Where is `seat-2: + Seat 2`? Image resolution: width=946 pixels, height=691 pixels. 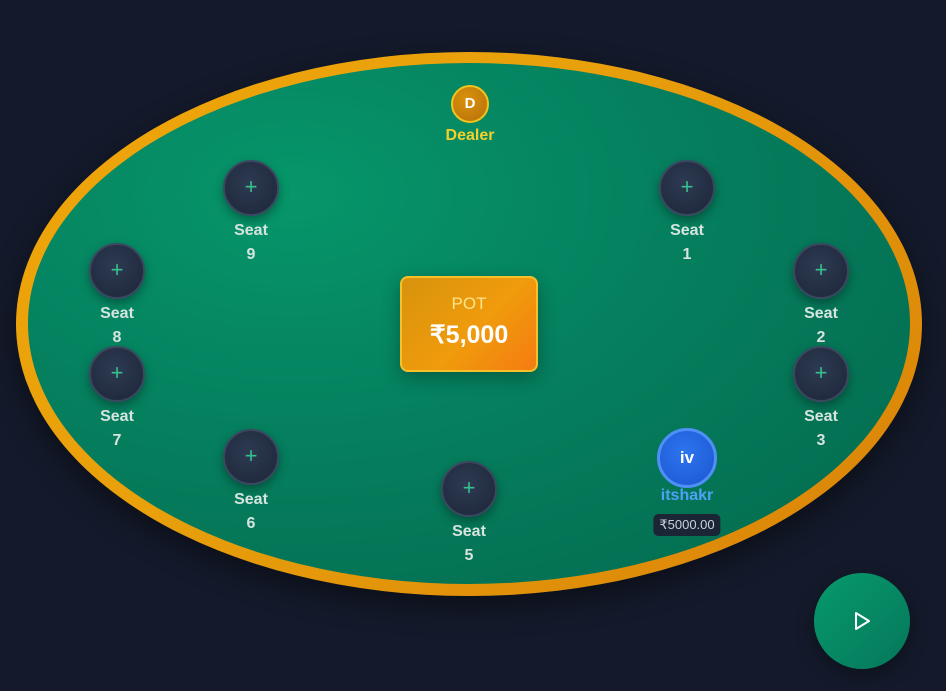
seat-2: + Seat 2 is located at coordinates (821, 296).